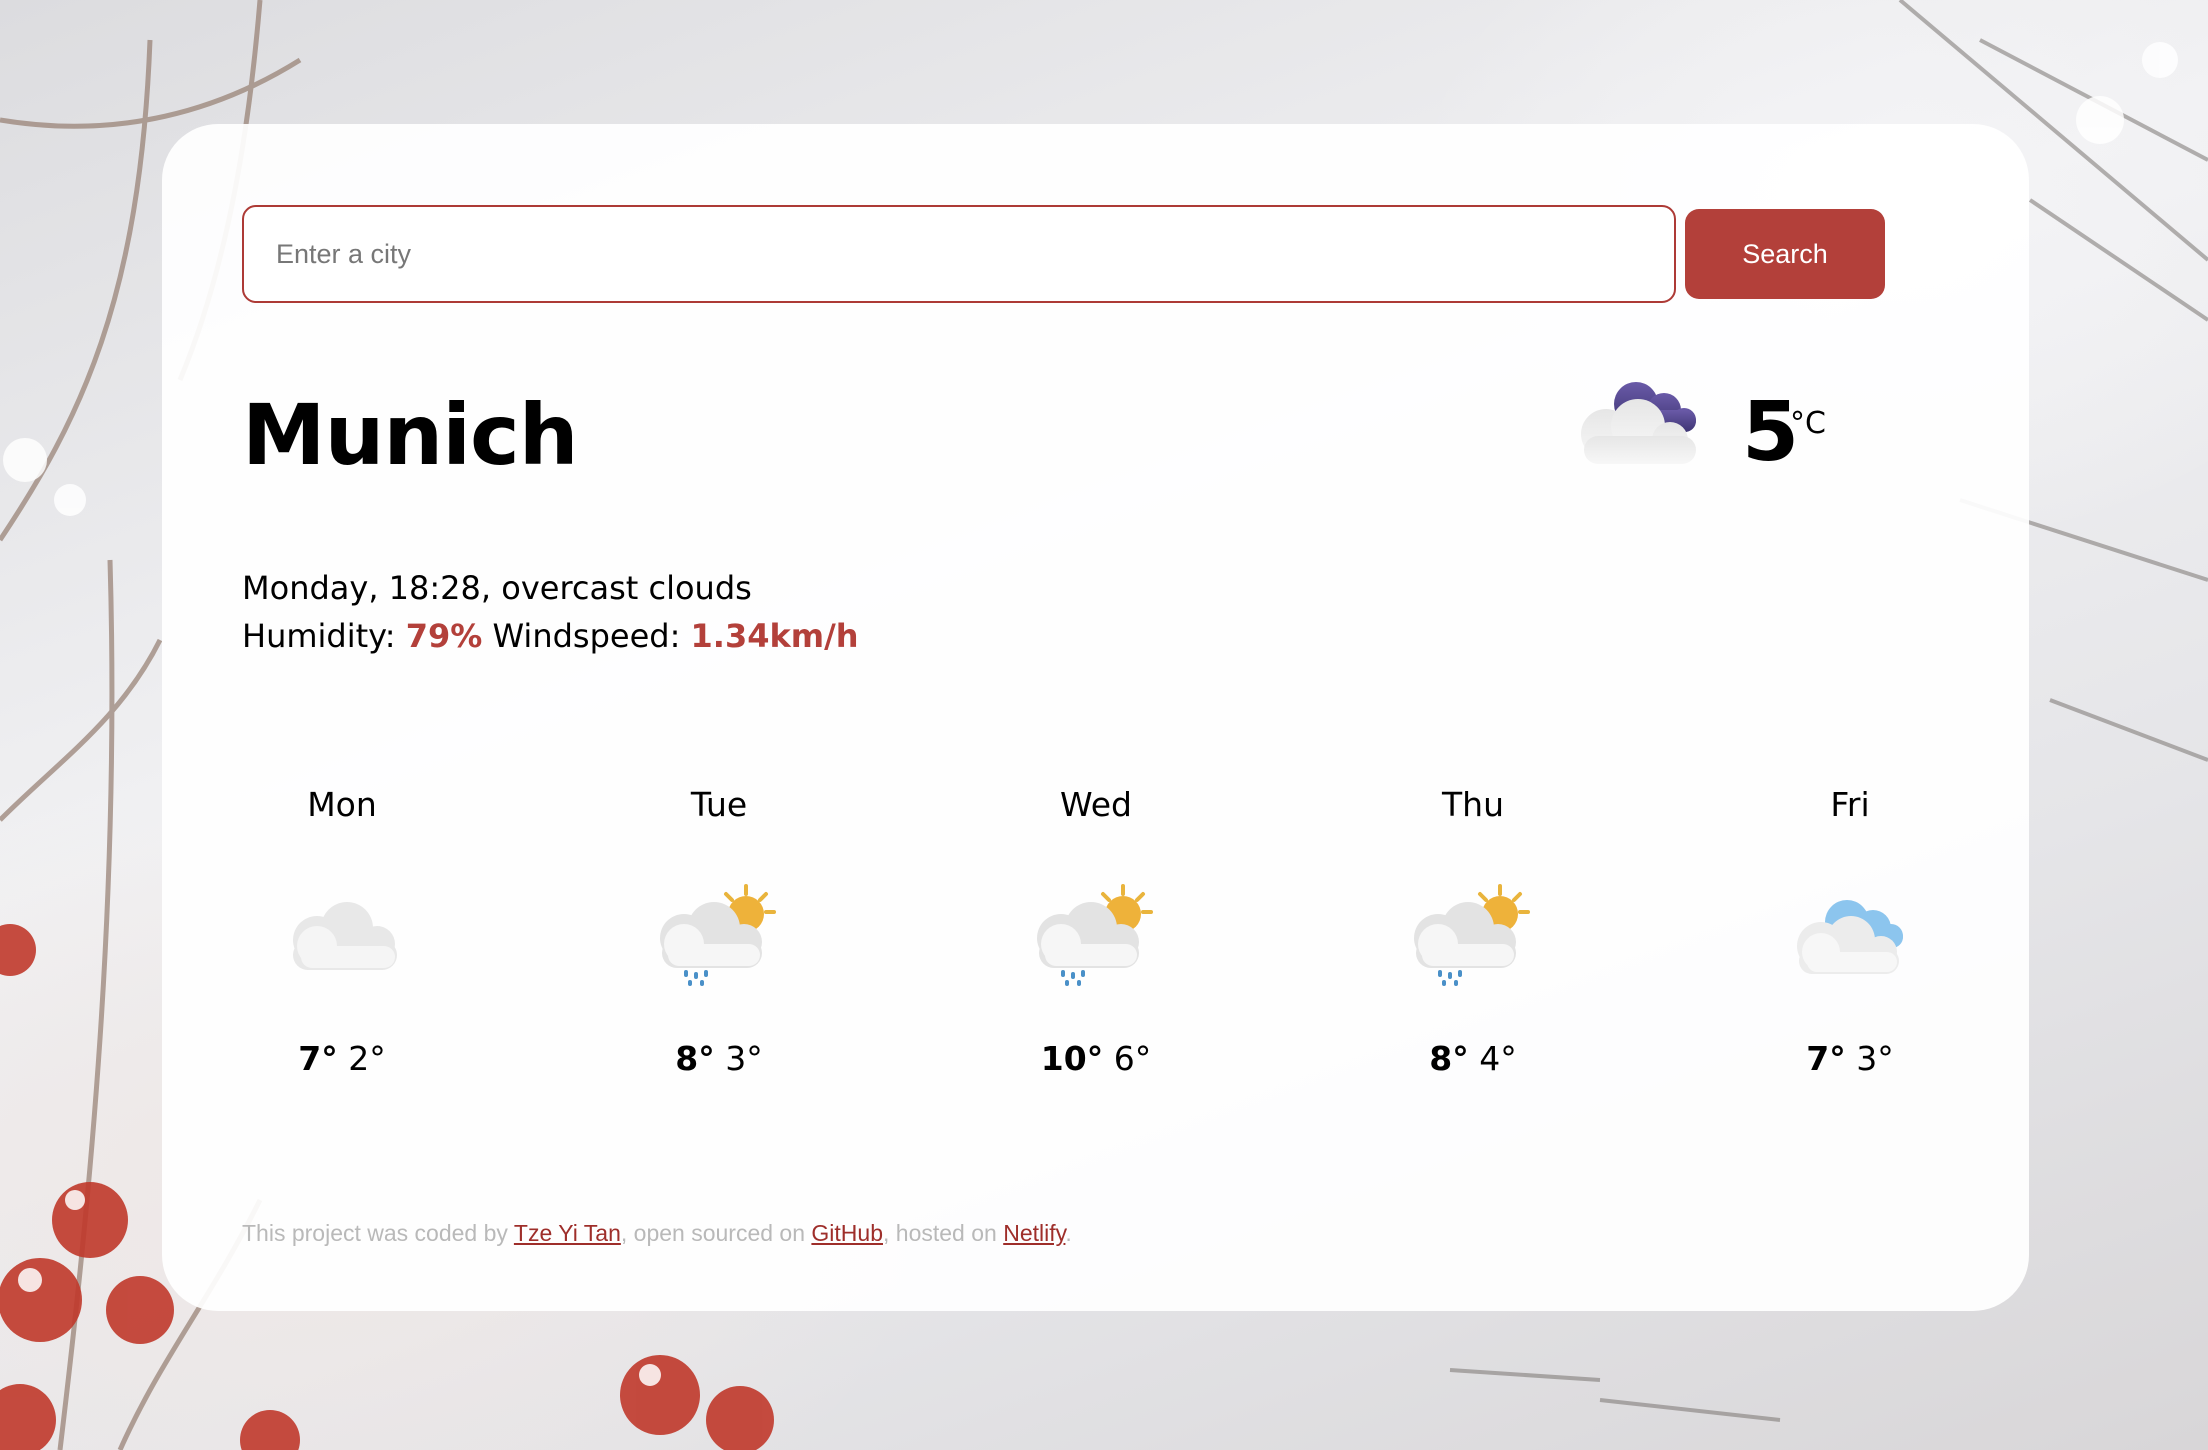  I want to click on forecast-temps: 7° 2°, so click(342, 1058).